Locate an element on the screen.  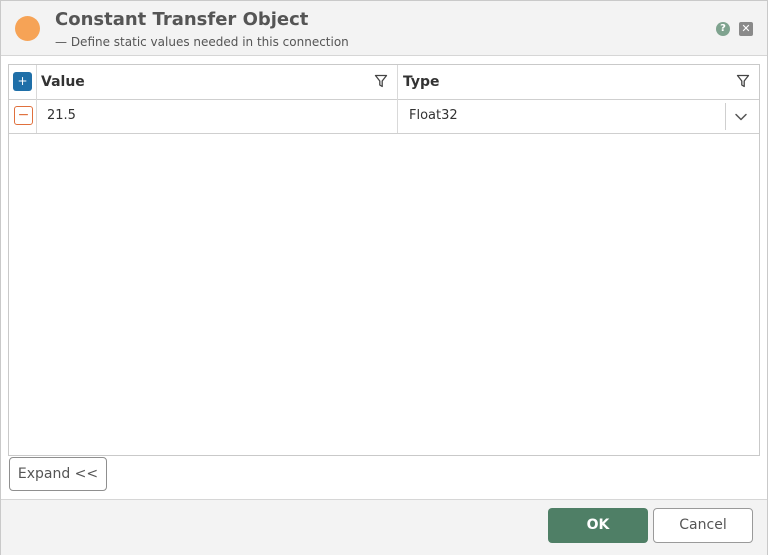
chevron-down-icon is located at coordinates (741, 117).